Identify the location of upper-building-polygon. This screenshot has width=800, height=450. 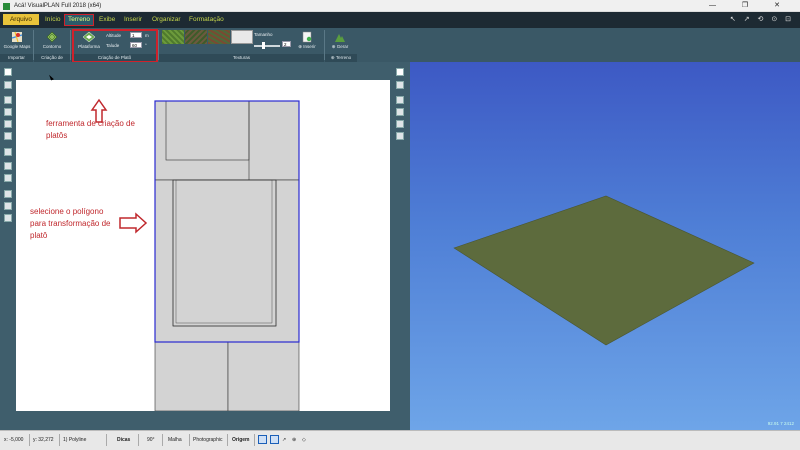
(207, 130).